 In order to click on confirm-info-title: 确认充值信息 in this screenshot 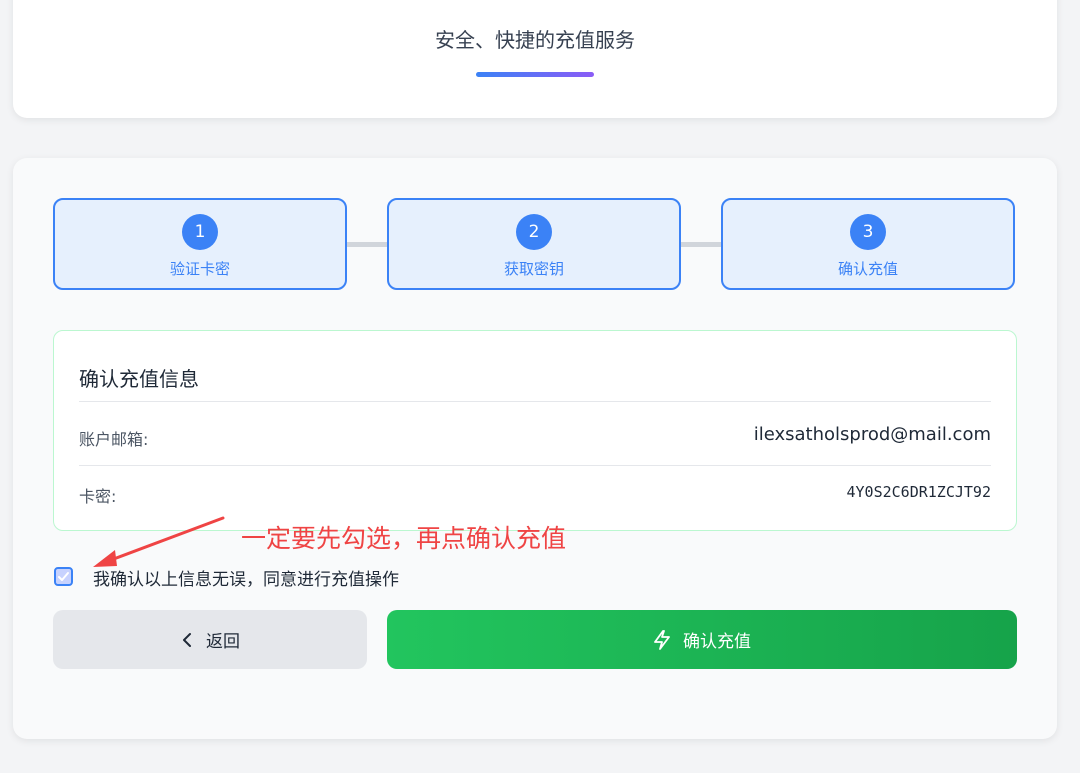, I will do `click(139, 379)`.